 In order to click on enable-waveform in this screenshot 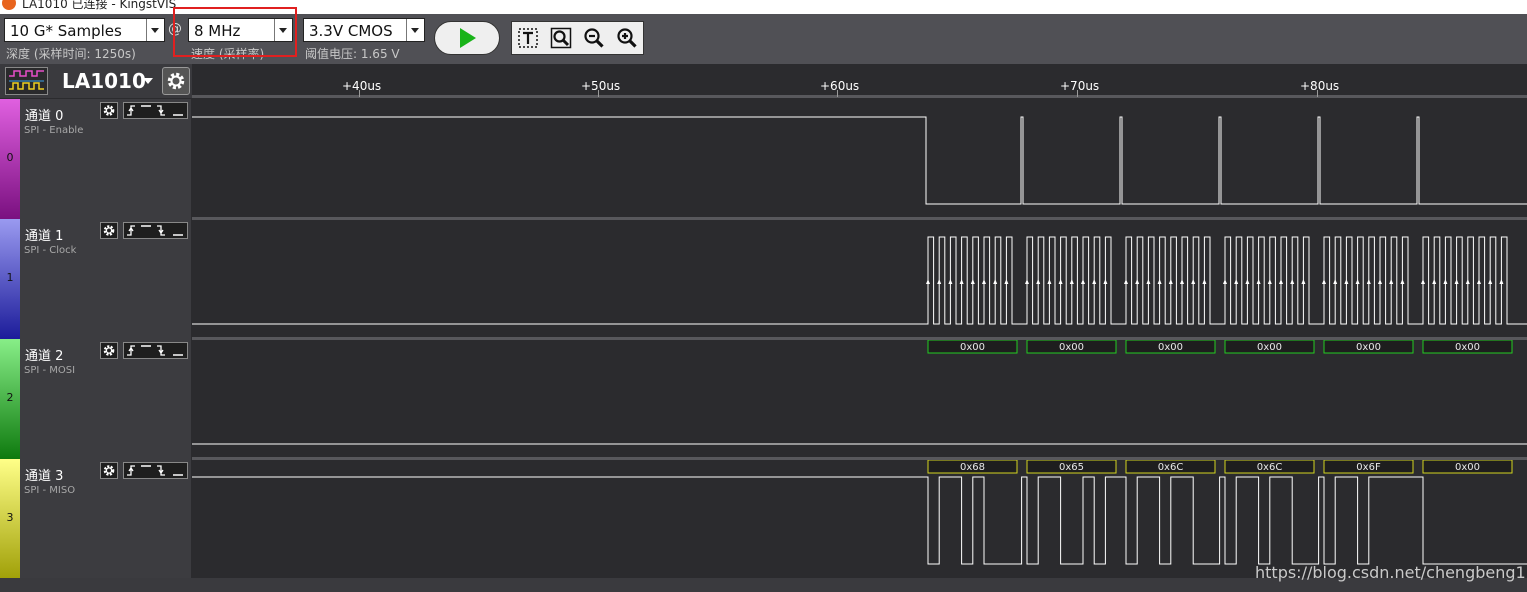, I will do `click(859, 160)`.